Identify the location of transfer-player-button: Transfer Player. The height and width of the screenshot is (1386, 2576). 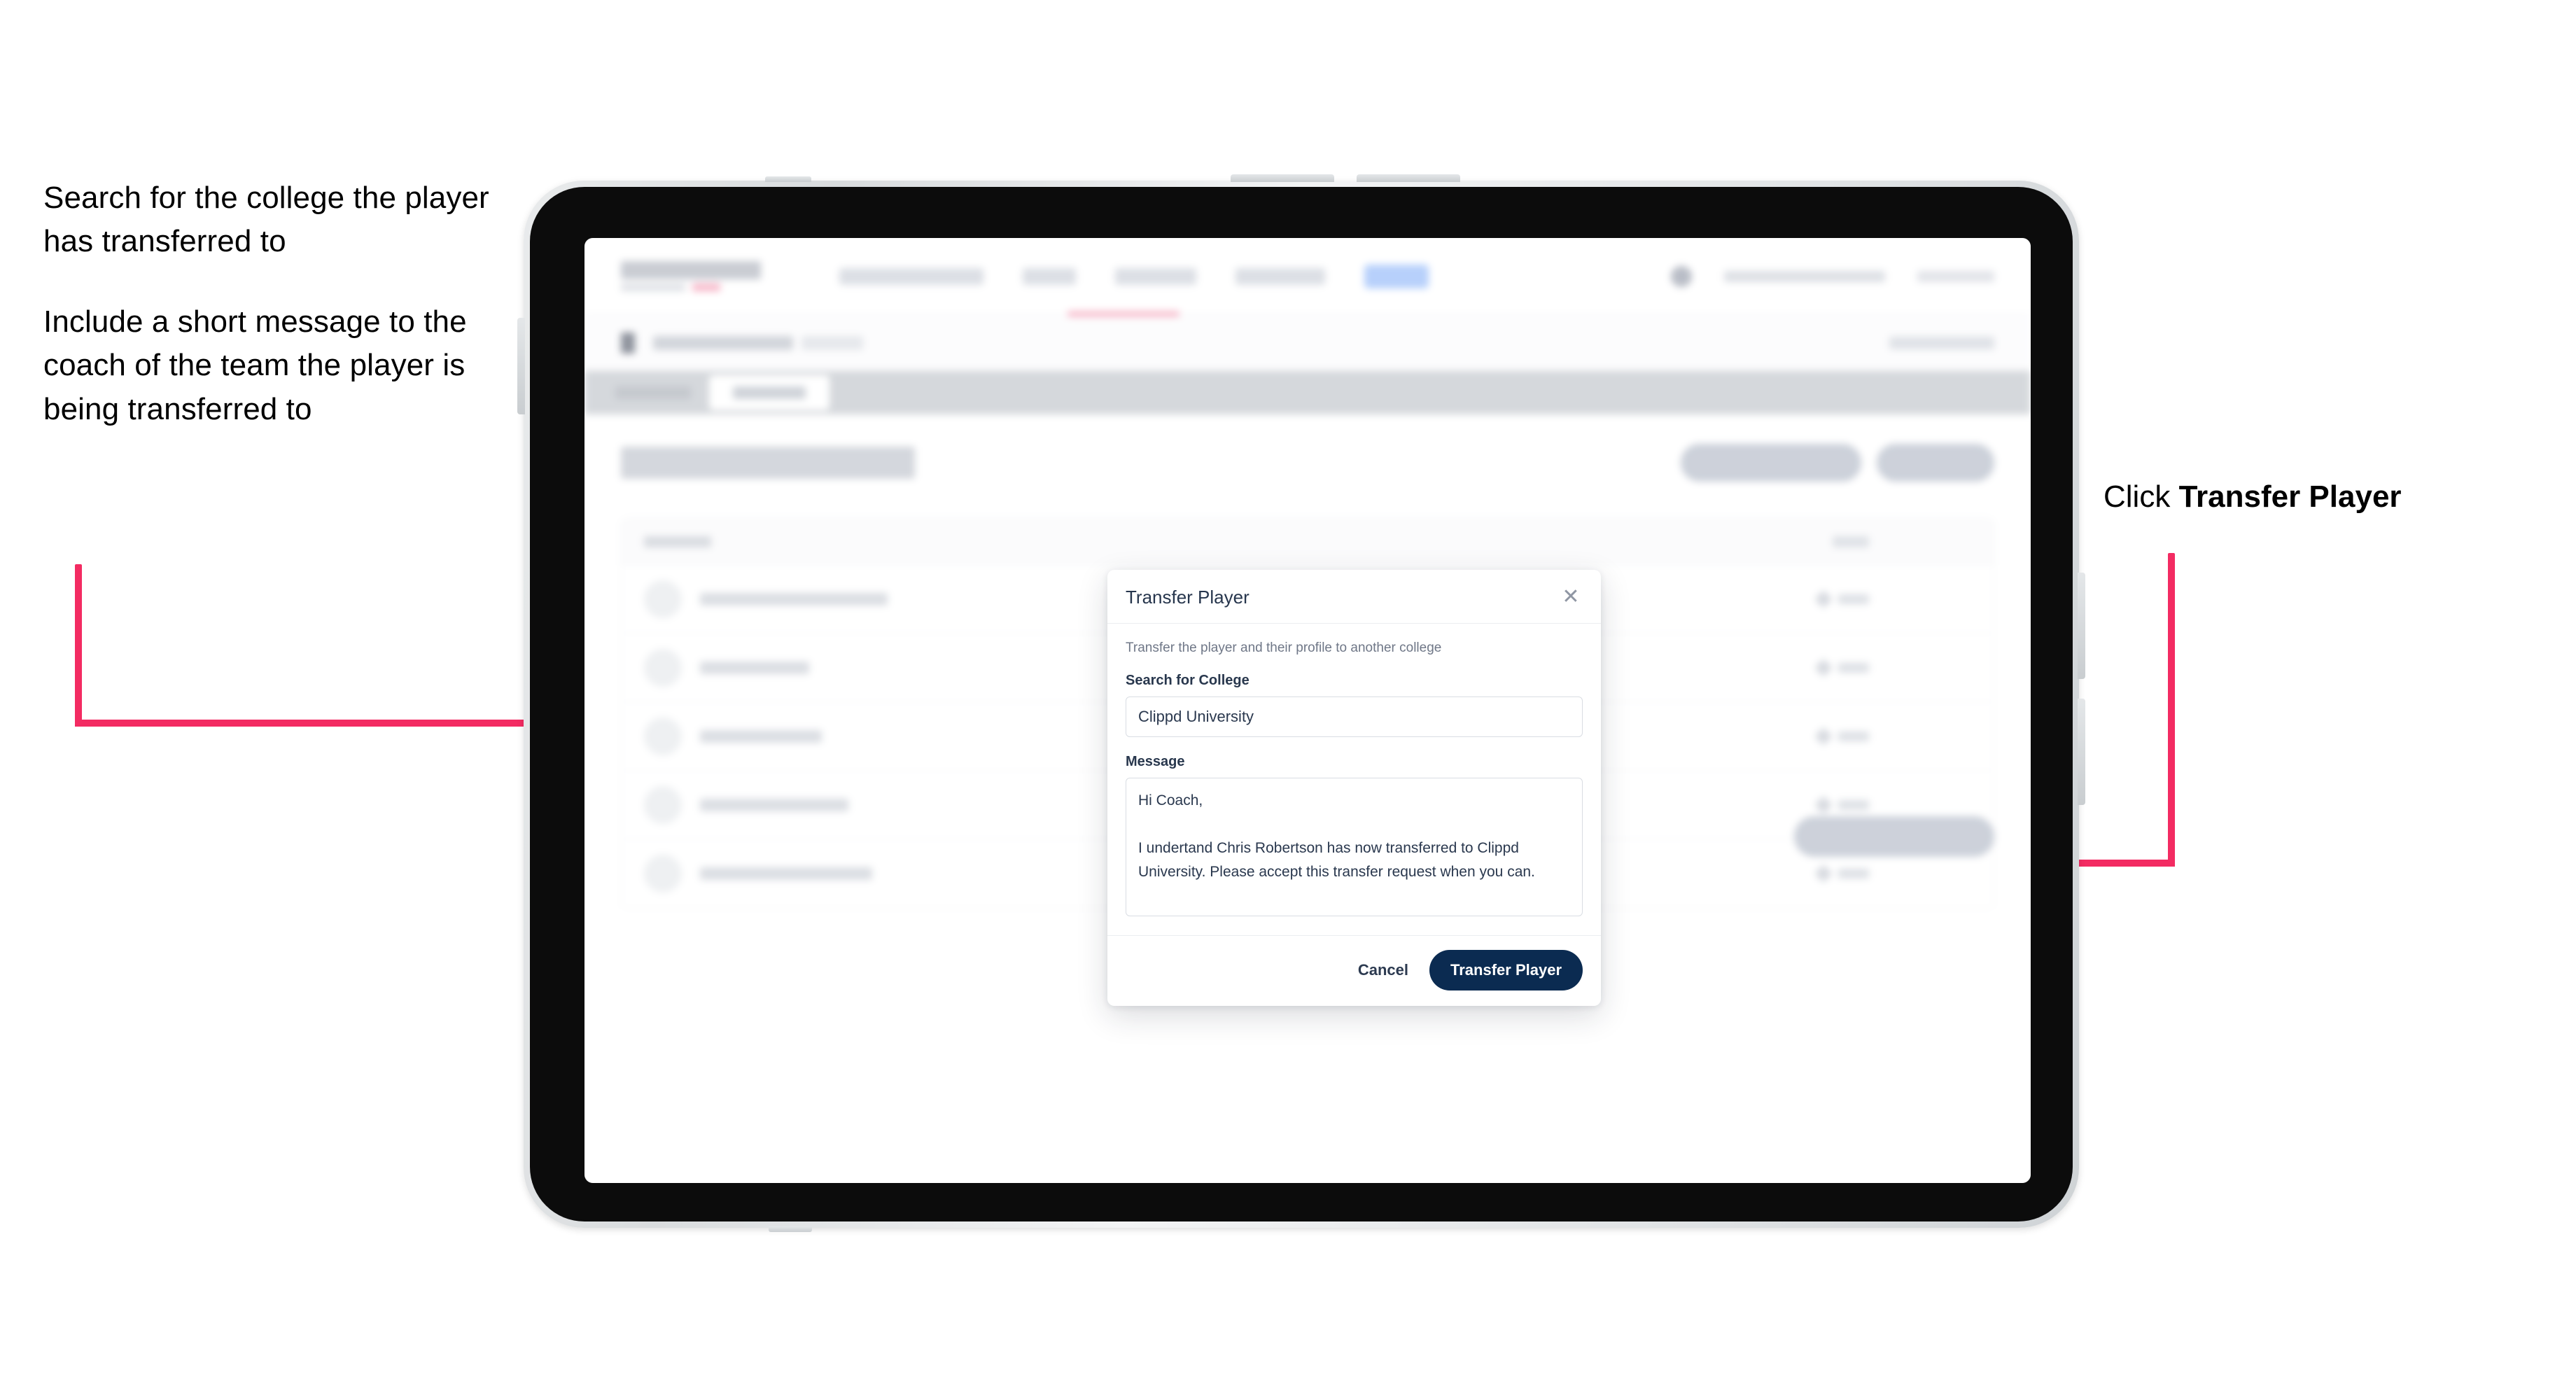
(1506, 970).